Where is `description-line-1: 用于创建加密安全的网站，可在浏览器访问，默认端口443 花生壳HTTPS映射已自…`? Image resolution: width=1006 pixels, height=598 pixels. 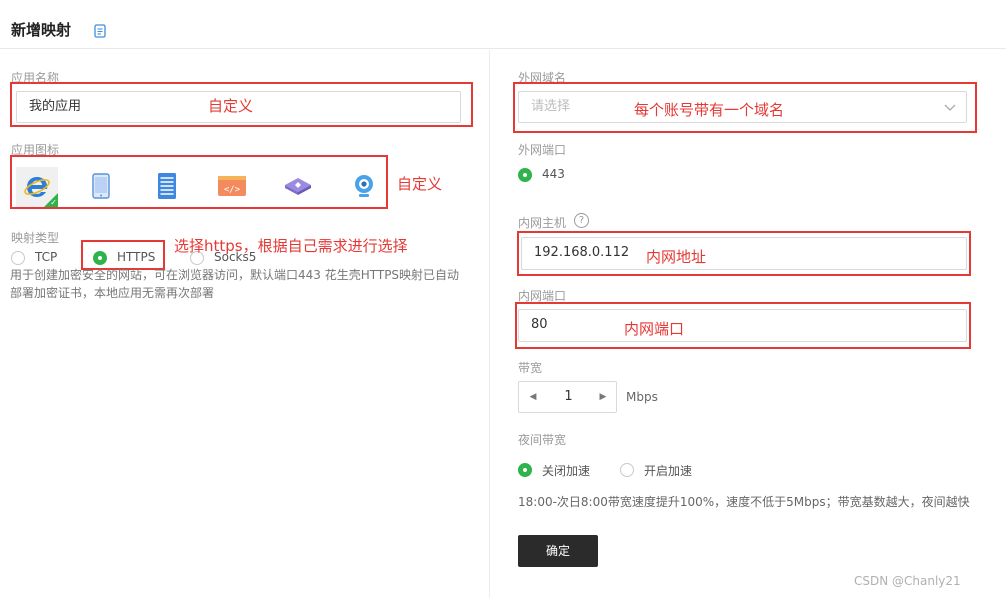
description-line-1: 用于创建加密安全的网站，可在浏览器访问，默认端口443 花生壳HTTPS映射已自… is located at coordinates (235, 275).